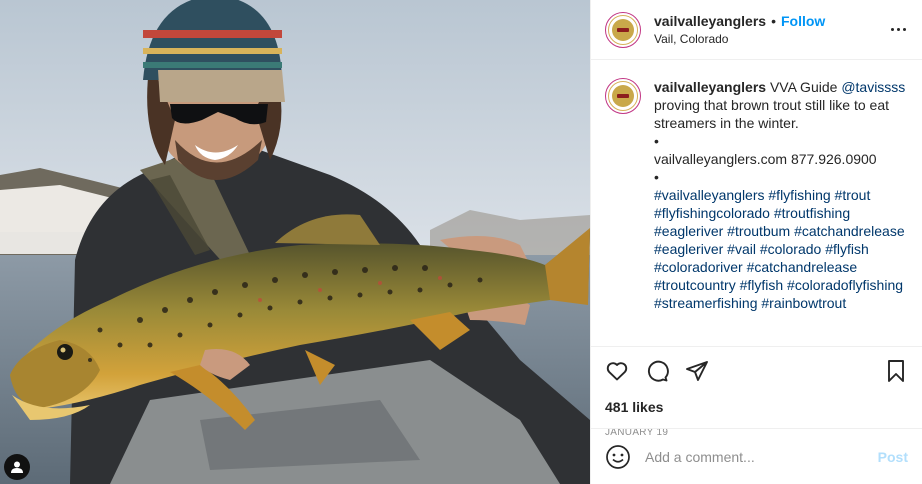  What do you see at coordinates (761, 456) in the screenshot?
I see `comment-input` at bounding box center [761, 456].